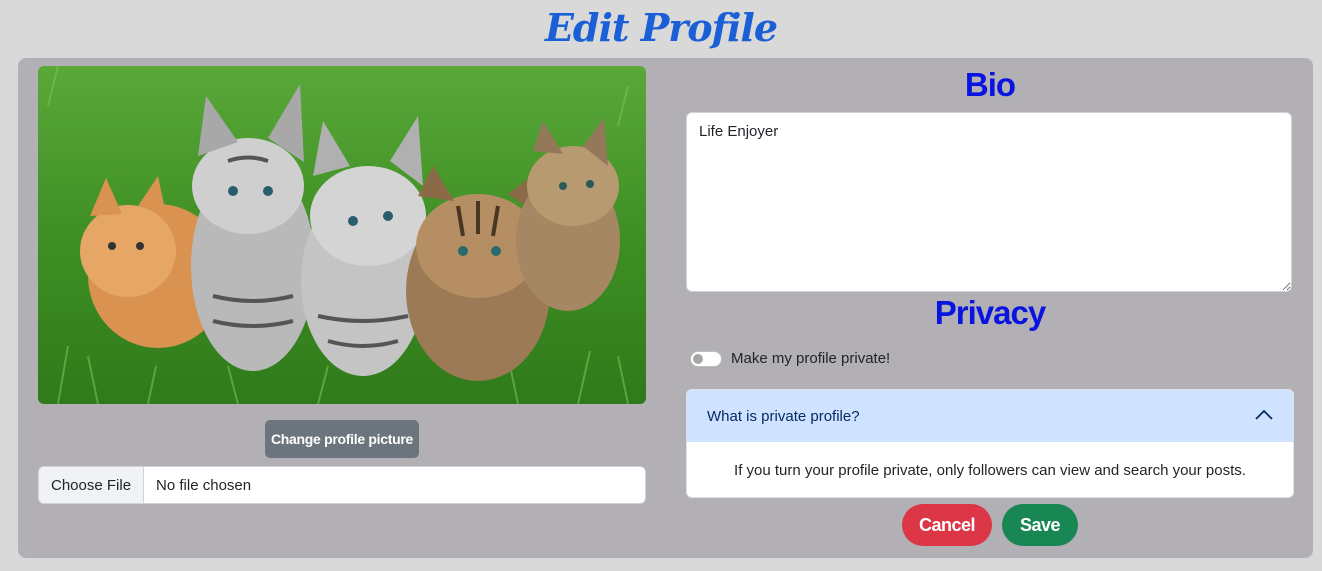 Image resolution: width=1322 pixels, height=571 pixels. Describe the element at coordinates (947, 525) in the screenshot. I see `cancel-button: Cancel` at that location.